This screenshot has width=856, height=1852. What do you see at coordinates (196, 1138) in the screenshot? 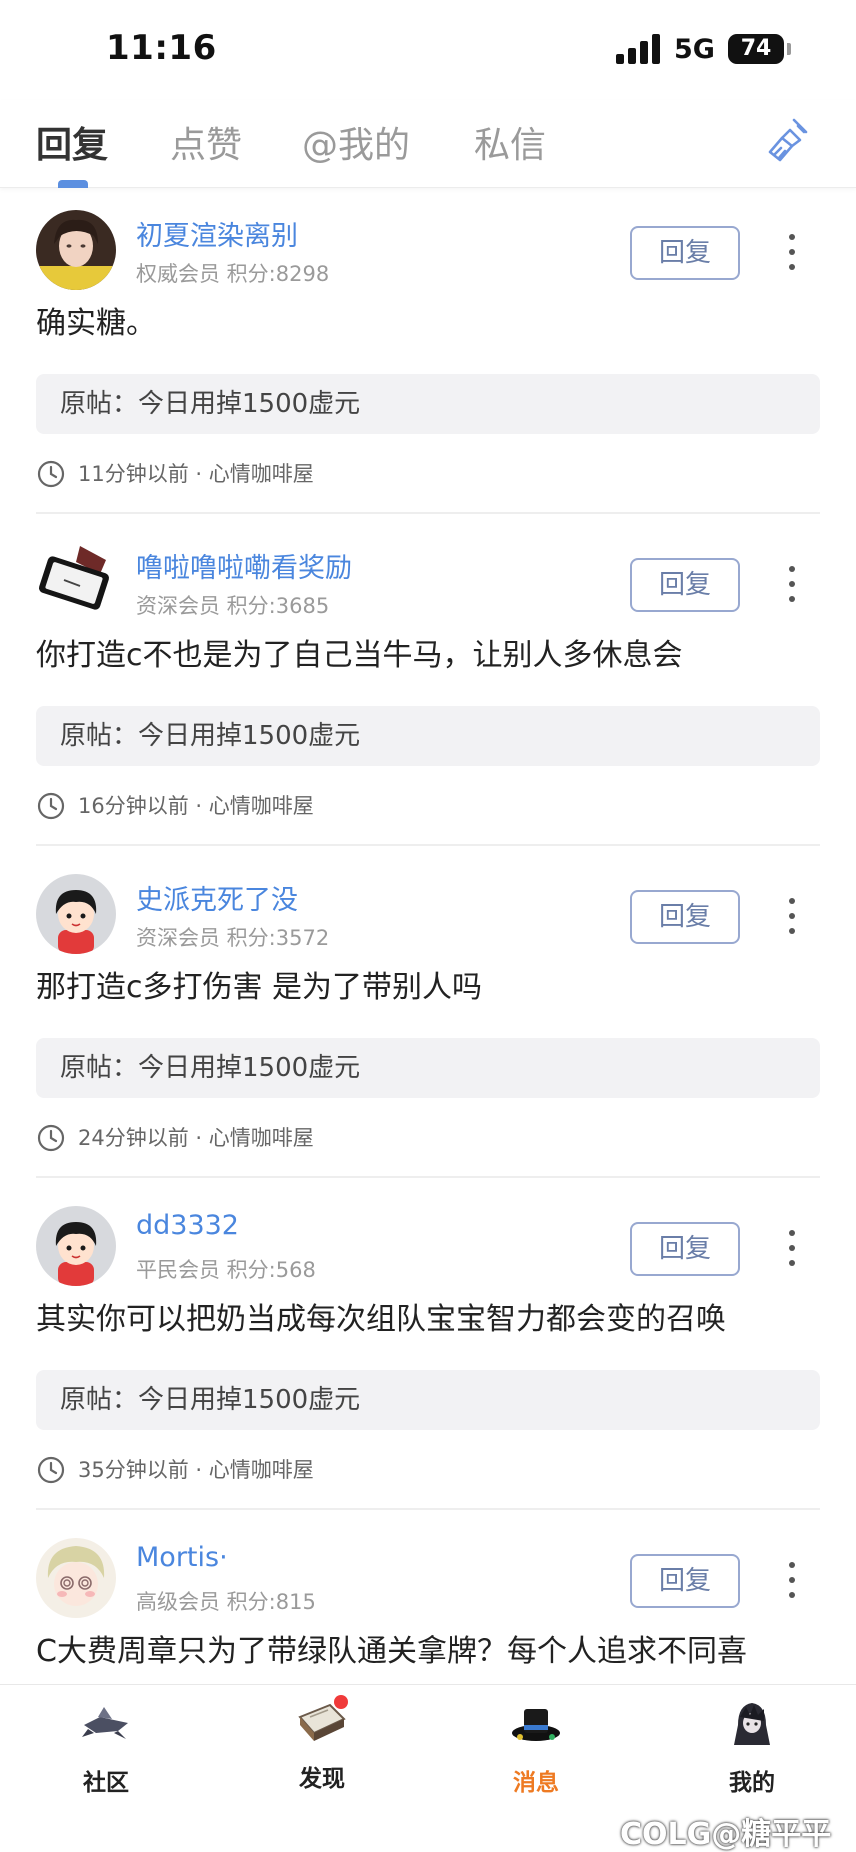
I see `time-and-forum: 24分钟以前 · 心情咖啡屋` at bounding box center [196, 1138].